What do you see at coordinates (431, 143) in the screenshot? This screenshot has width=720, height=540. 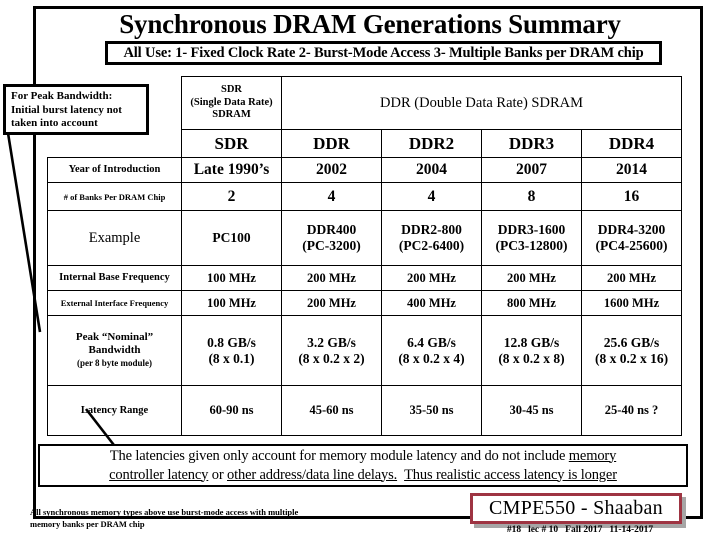 I see `column-header-ddr2: DDR2` at bounding box center [431, 143].